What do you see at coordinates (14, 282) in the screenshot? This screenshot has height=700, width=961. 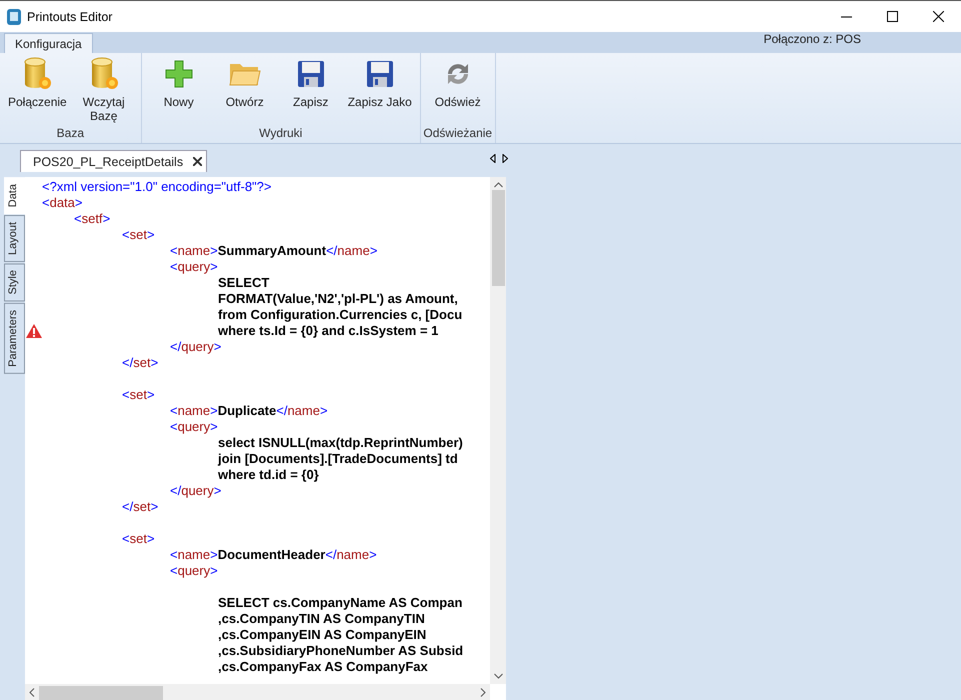 I see `side-tab: Style` at bounding box center [14, 282].